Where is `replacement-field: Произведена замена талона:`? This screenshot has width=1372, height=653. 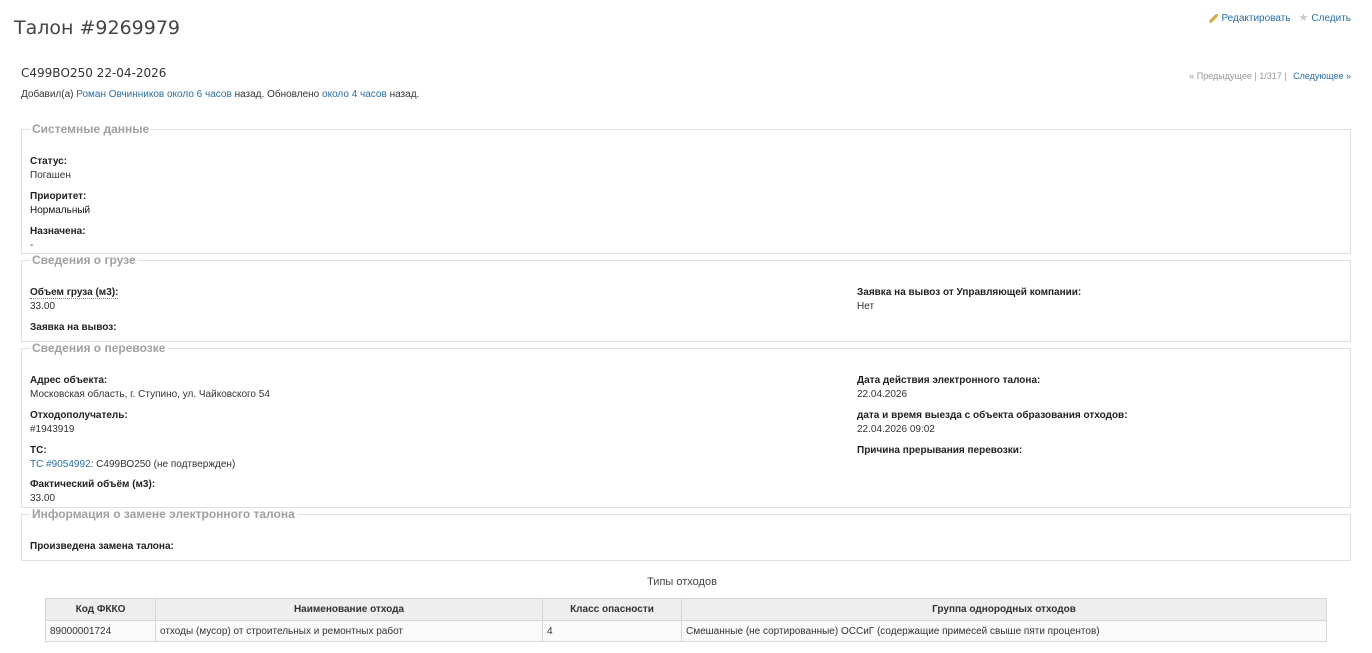 replacement-field: Произведена замена талона: is located at coordinates (102, 547).